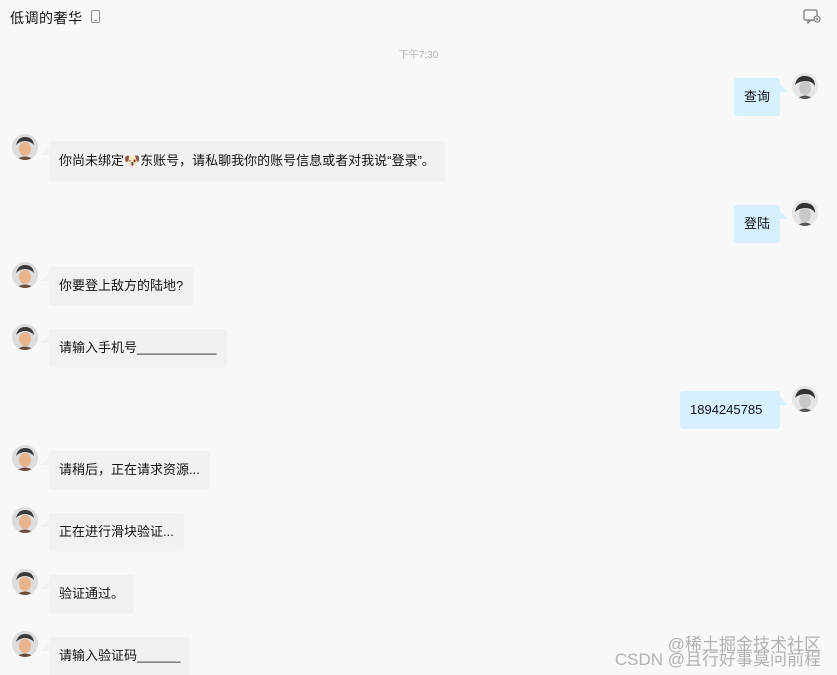 The width and height of the screenshot is (837, 675). What do you see at coordinates (418, 95) in the screenshot?
I see `message-user: 查询` at bounding box center [418, 95].